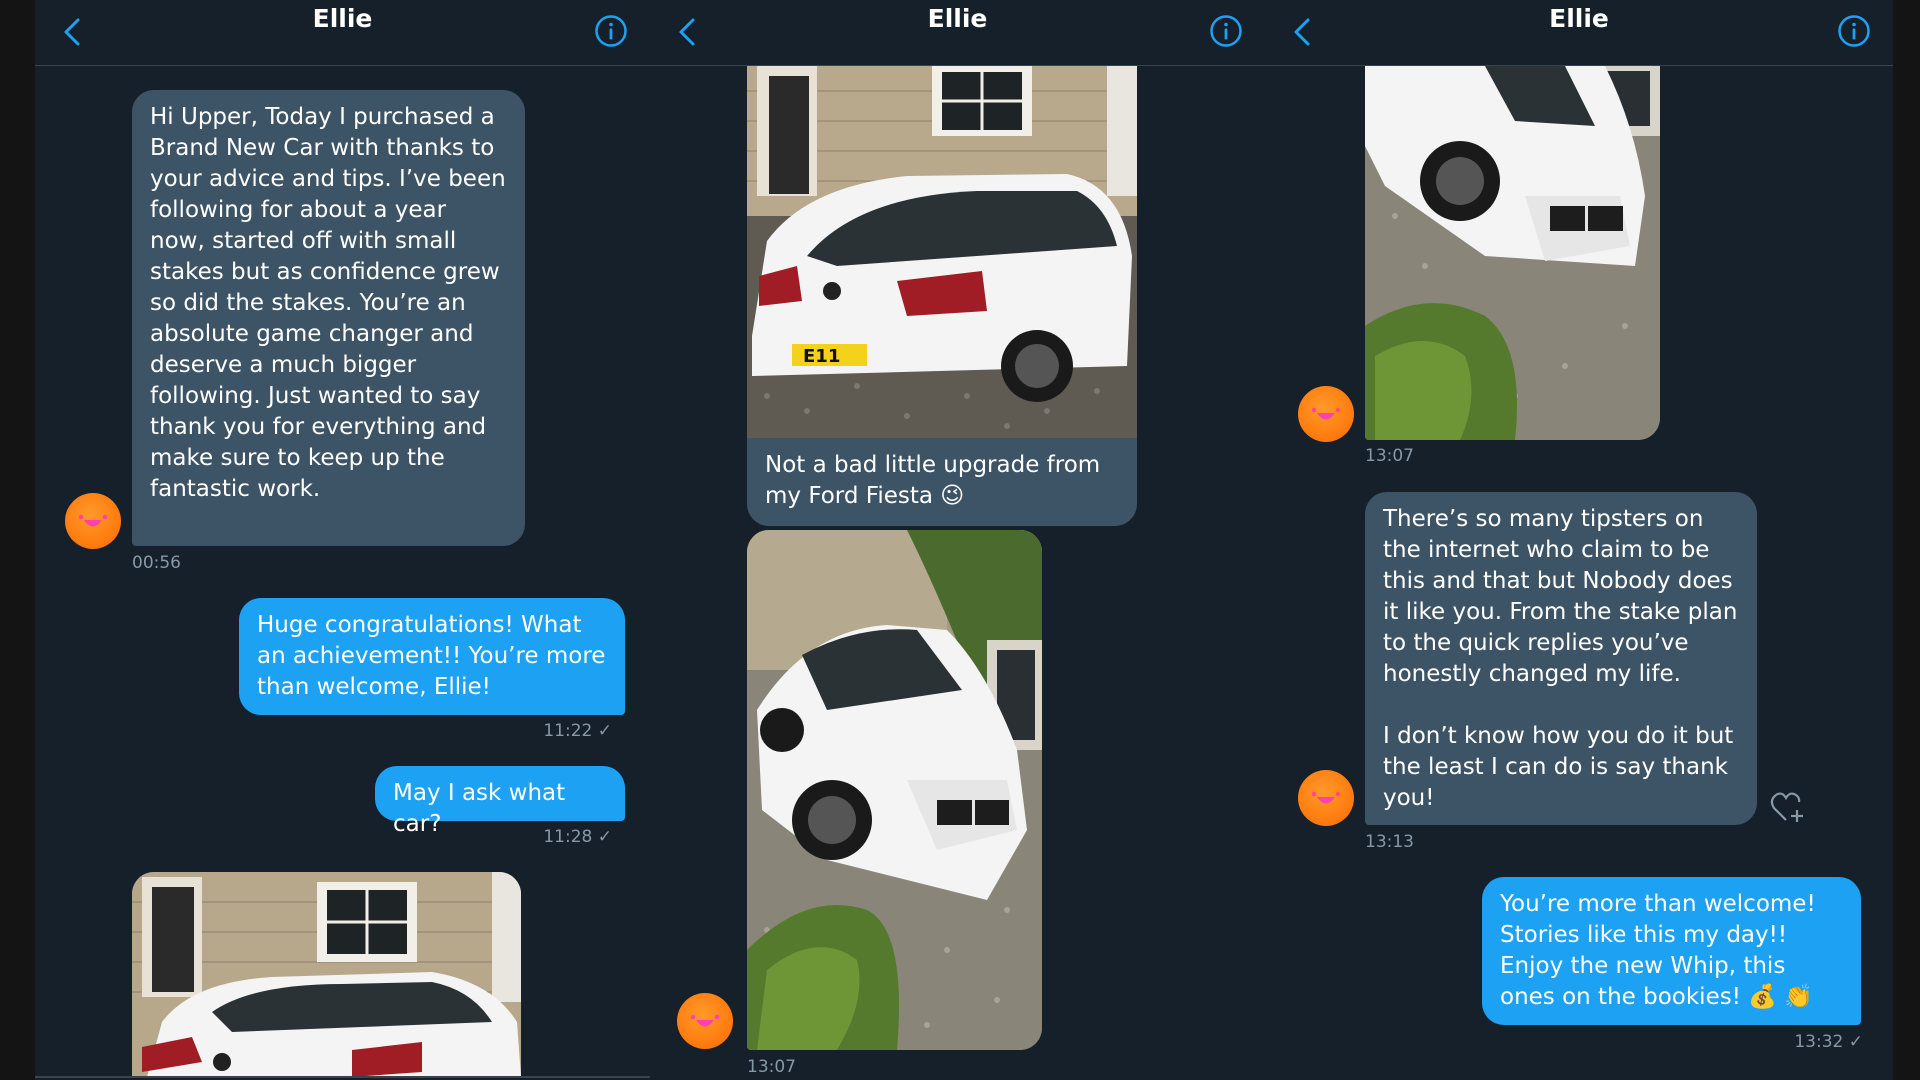 This screenshot has width=1920, height=1080. I want to click on divider, so click(342, 1077).